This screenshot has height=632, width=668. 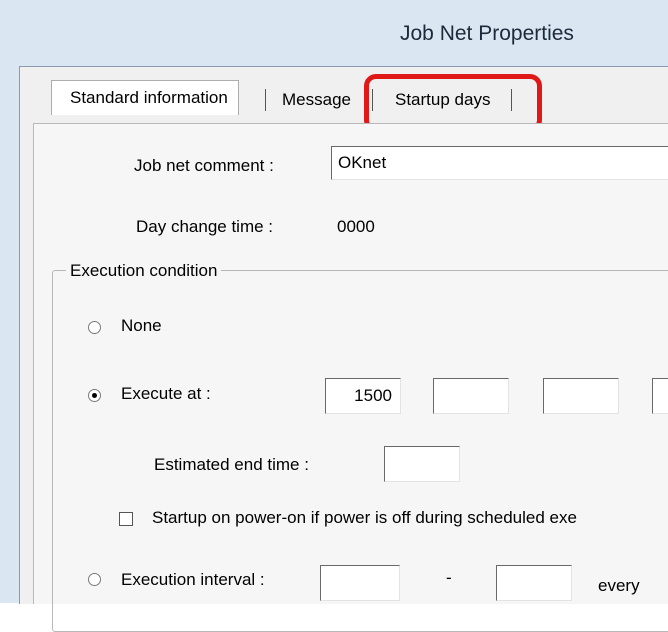 What do you see at coordinates (619, 585) in the screenshot?
I see `every-label: every` at bounding box center [619, 585].